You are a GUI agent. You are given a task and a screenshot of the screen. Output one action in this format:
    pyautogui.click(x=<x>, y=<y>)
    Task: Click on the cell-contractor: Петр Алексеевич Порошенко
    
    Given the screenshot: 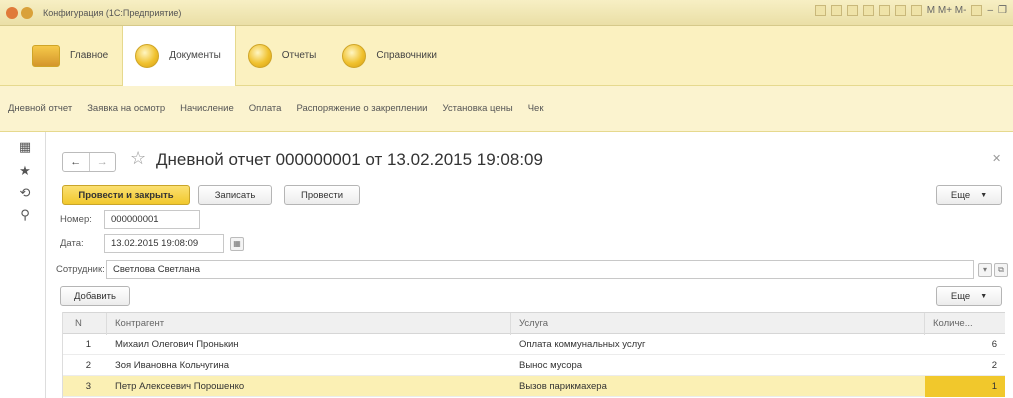 What is the action you would take?
    pyautogui.click(x=180, y=386)
    